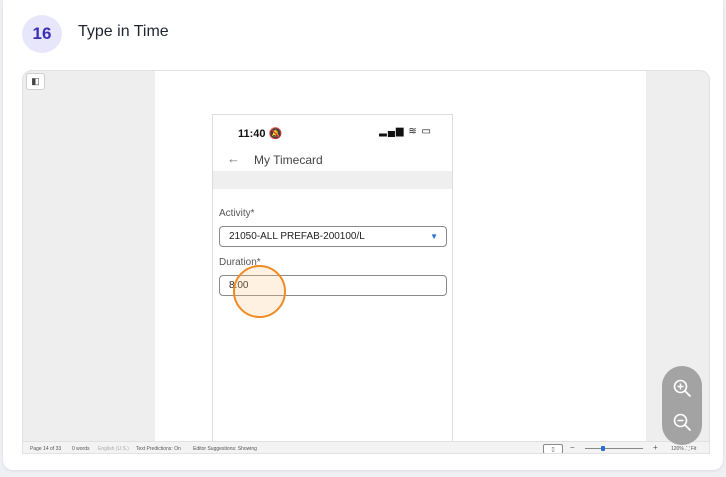  Describe the element at coordinates (233, 158) in the screenshot. I see `arrow-left-icon: ←` at that location.